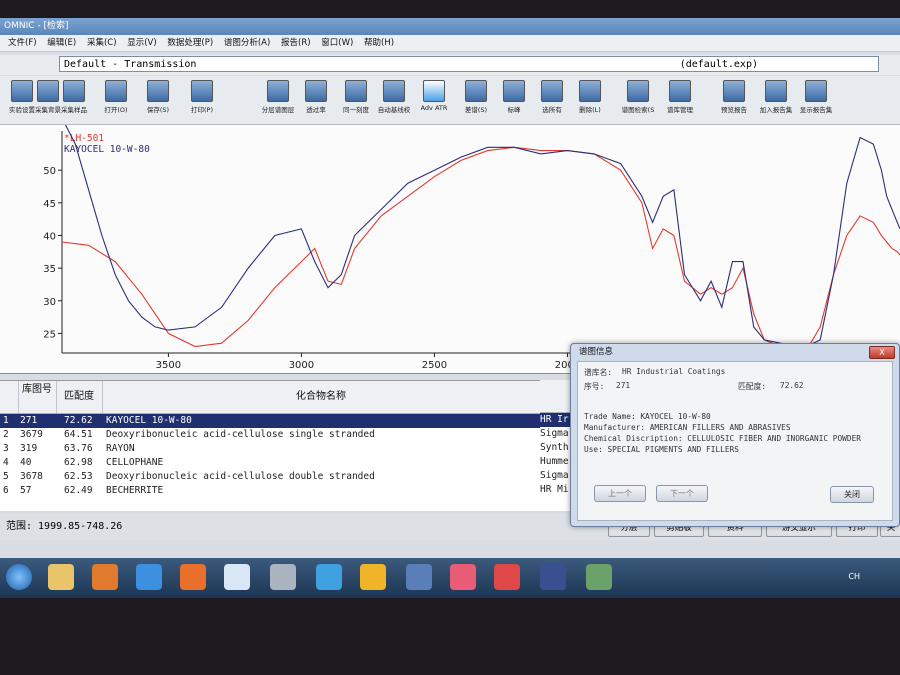  I want to click on toolbar-button: 打开(O), so click(116, 97).